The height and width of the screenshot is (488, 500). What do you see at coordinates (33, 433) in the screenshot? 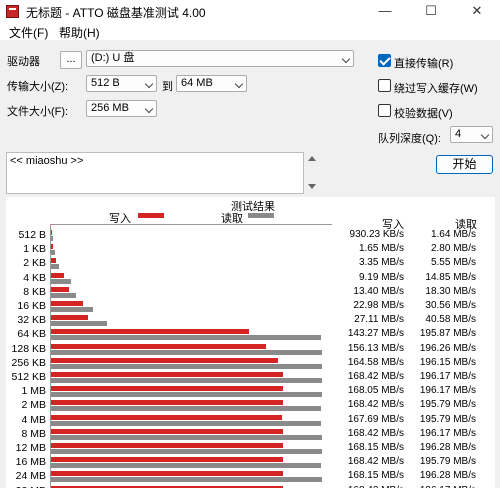
I see `chart-category-label: 8 MB` at bounding box center [33, 433].